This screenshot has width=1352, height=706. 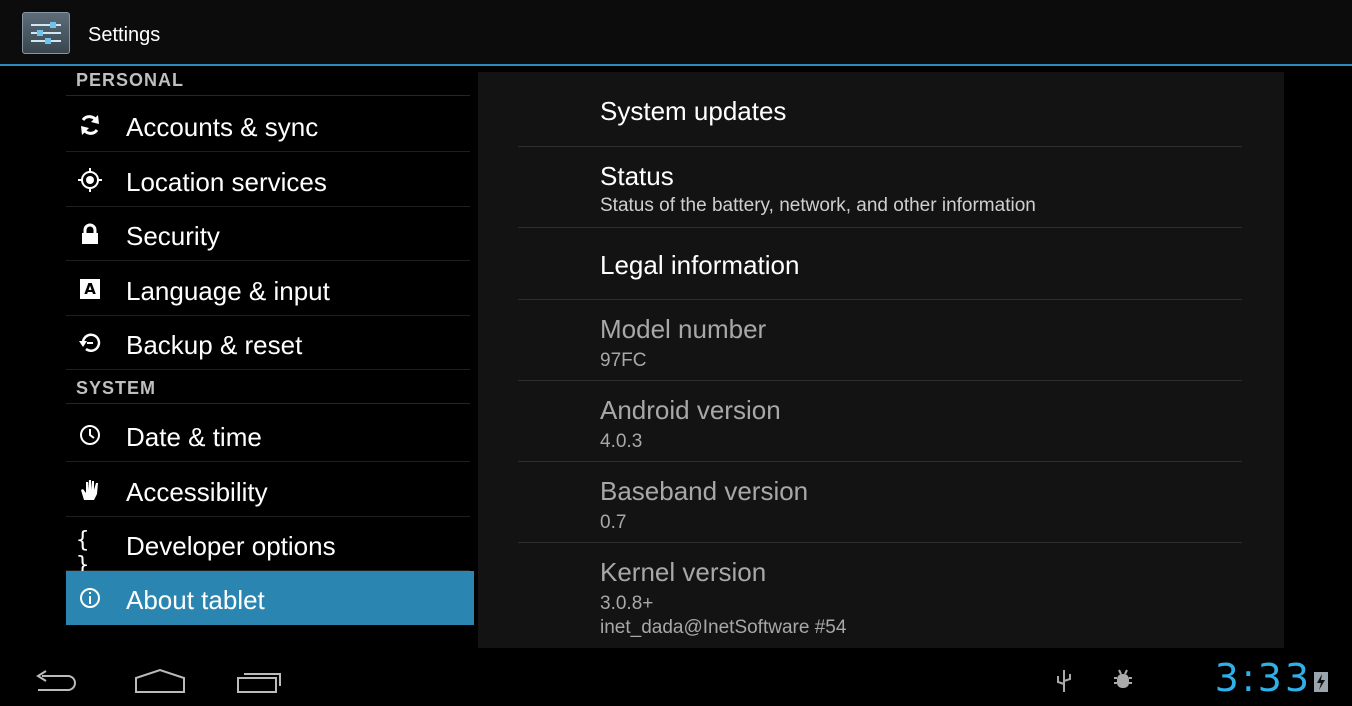 What do you see at coordinates (693, 111) in the screenshot?
I see `pref-title: System updates` at bounding box center [693, 111].